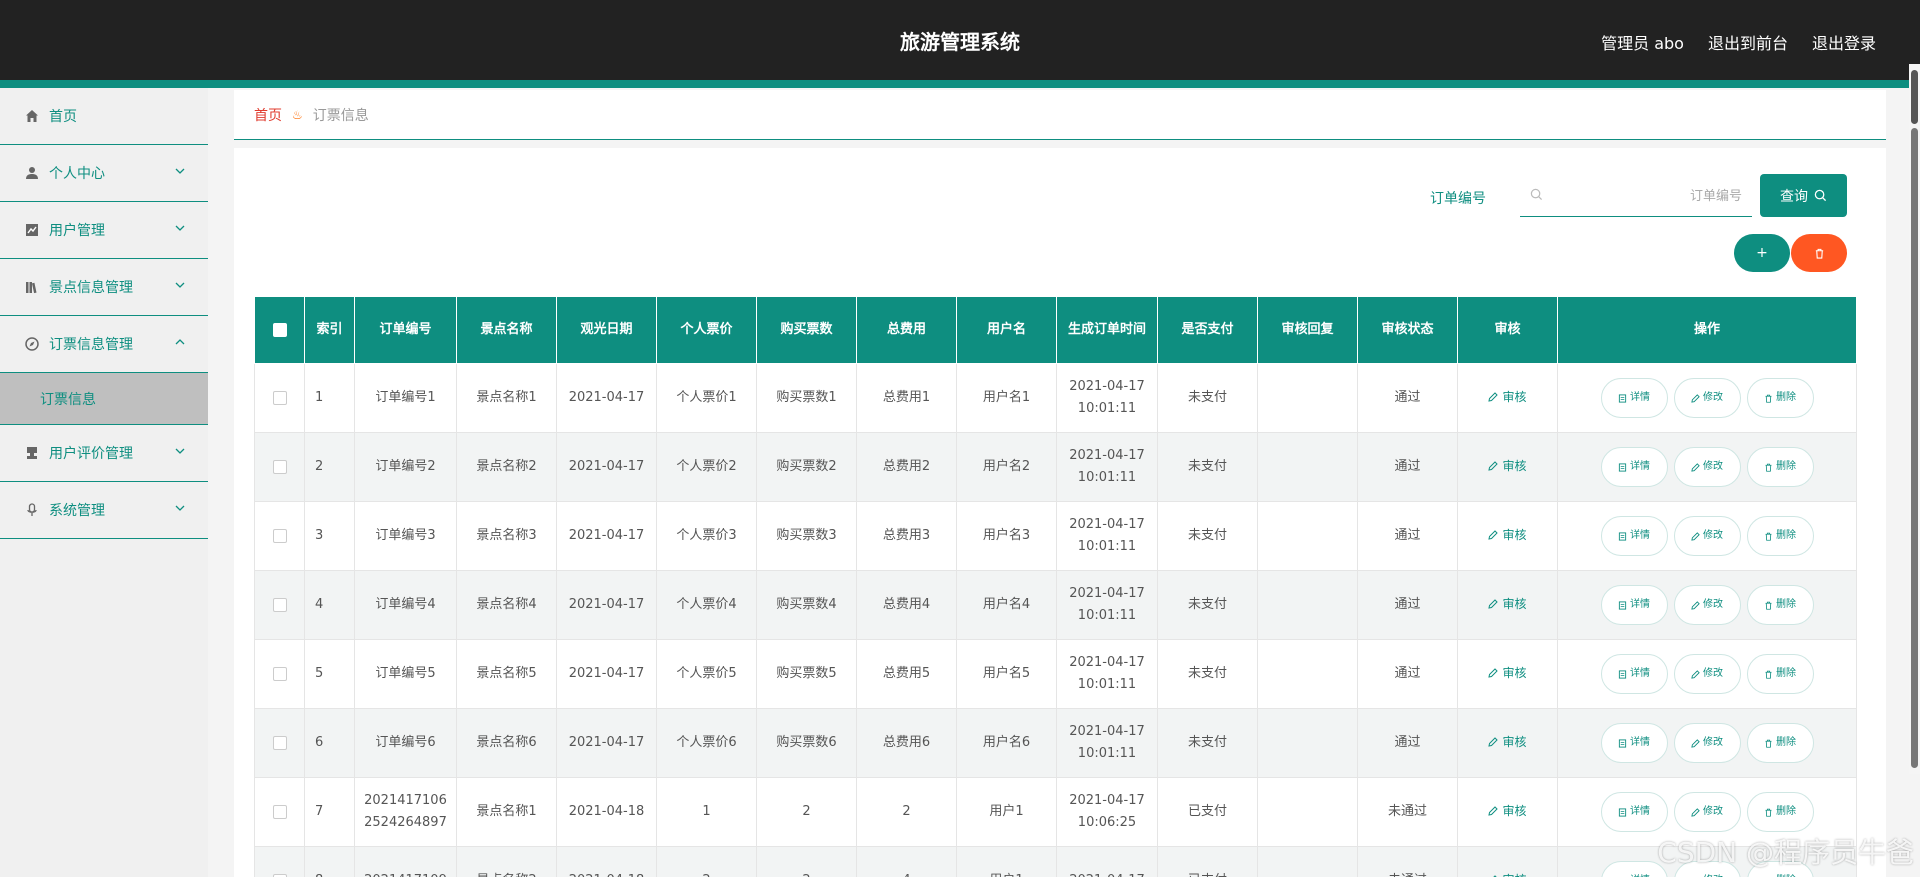  I want to click on cell-user: 用户名6, so click(1006, 743).